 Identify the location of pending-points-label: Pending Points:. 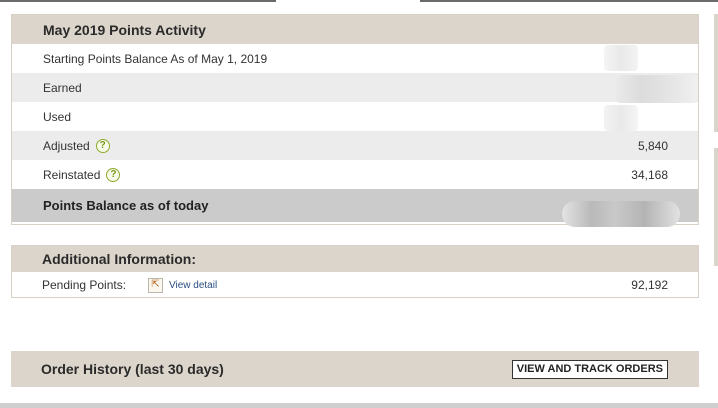
(84, 285).